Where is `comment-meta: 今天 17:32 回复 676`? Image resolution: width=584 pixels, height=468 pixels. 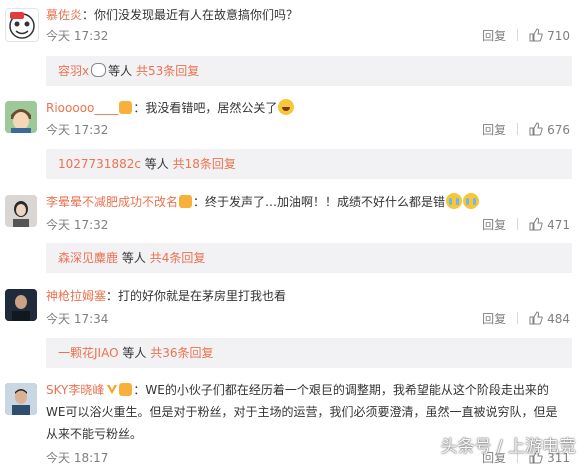 comment-meta: 今天 17:32 回复 676 is located at coordinates (308, 130).